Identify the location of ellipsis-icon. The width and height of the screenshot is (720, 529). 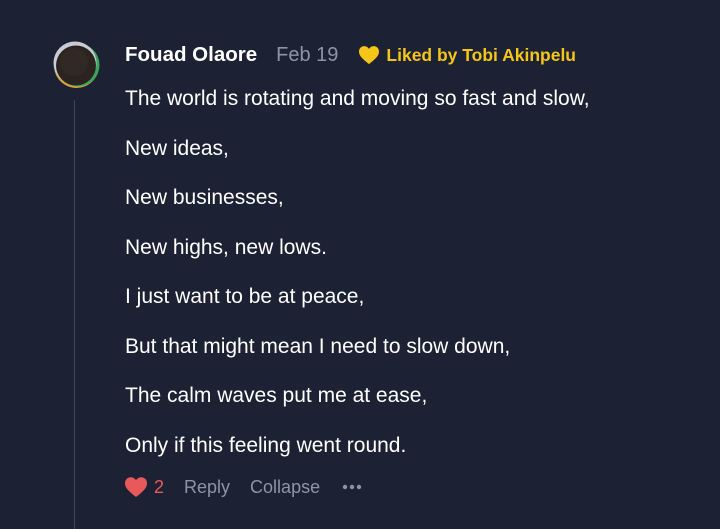
(352, 487).